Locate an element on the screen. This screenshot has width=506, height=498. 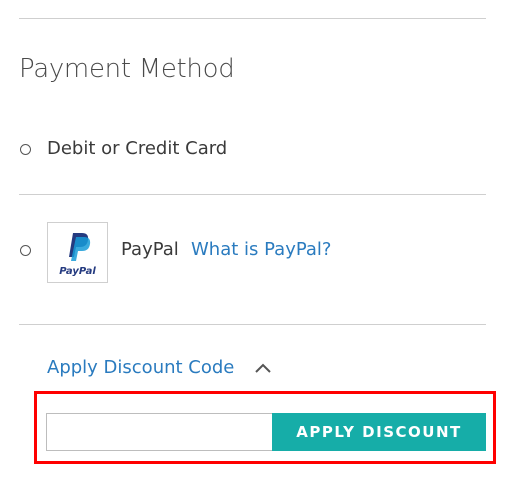
card-divider is located at coordinates (252, 194).